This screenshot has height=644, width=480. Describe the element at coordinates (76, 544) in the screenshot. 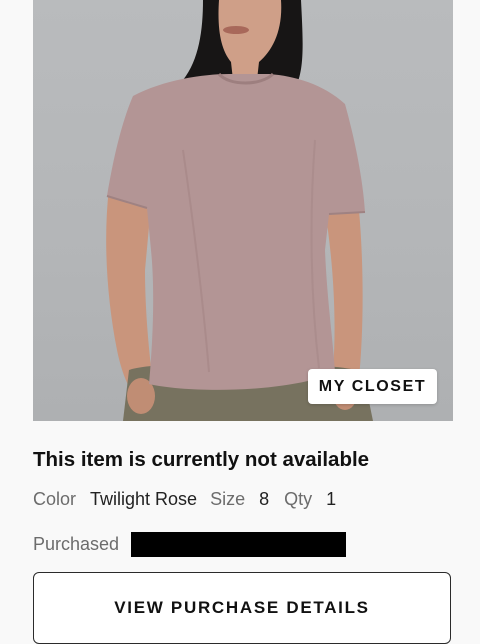

I see `purchased-label: Purchased` at that location.